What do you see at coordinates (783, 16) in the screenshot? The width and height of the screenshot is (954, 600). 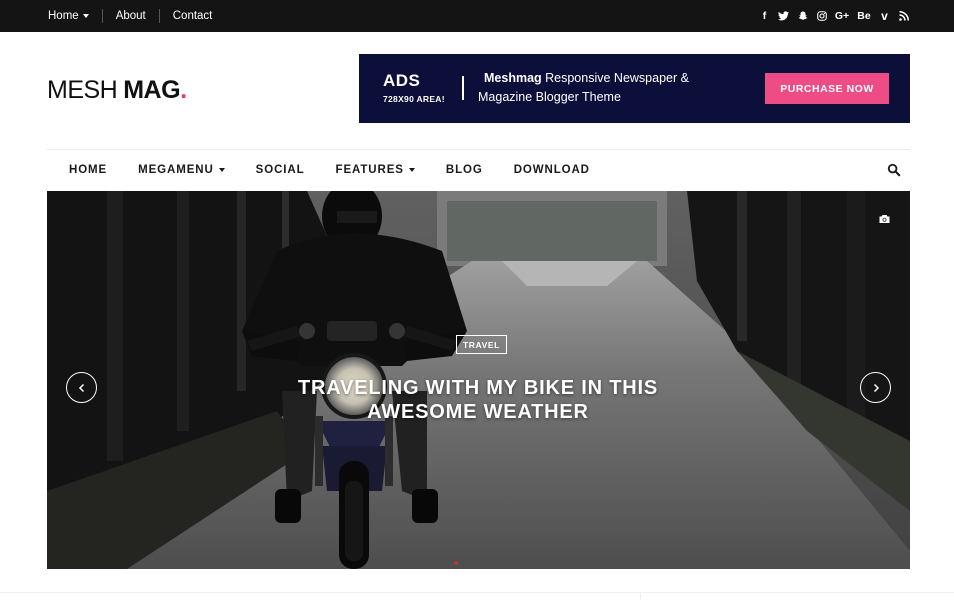 I see `twitter-icon` at bounding box center [783, 16].